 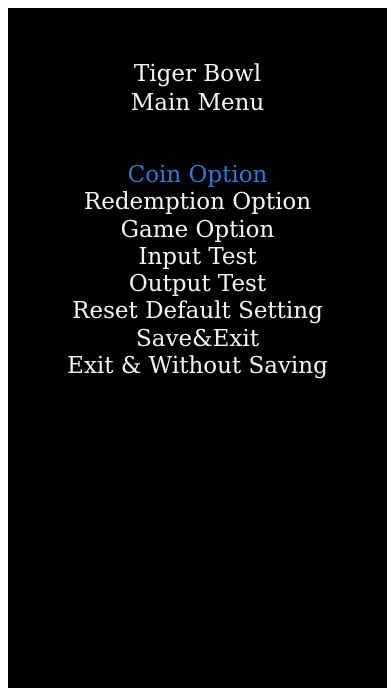 What do you see at coordinates (197, 366) in the screenshot?
I see `menu-item-exit-without-saving: Exit & Without Saving` at bounding box center [197, 366].